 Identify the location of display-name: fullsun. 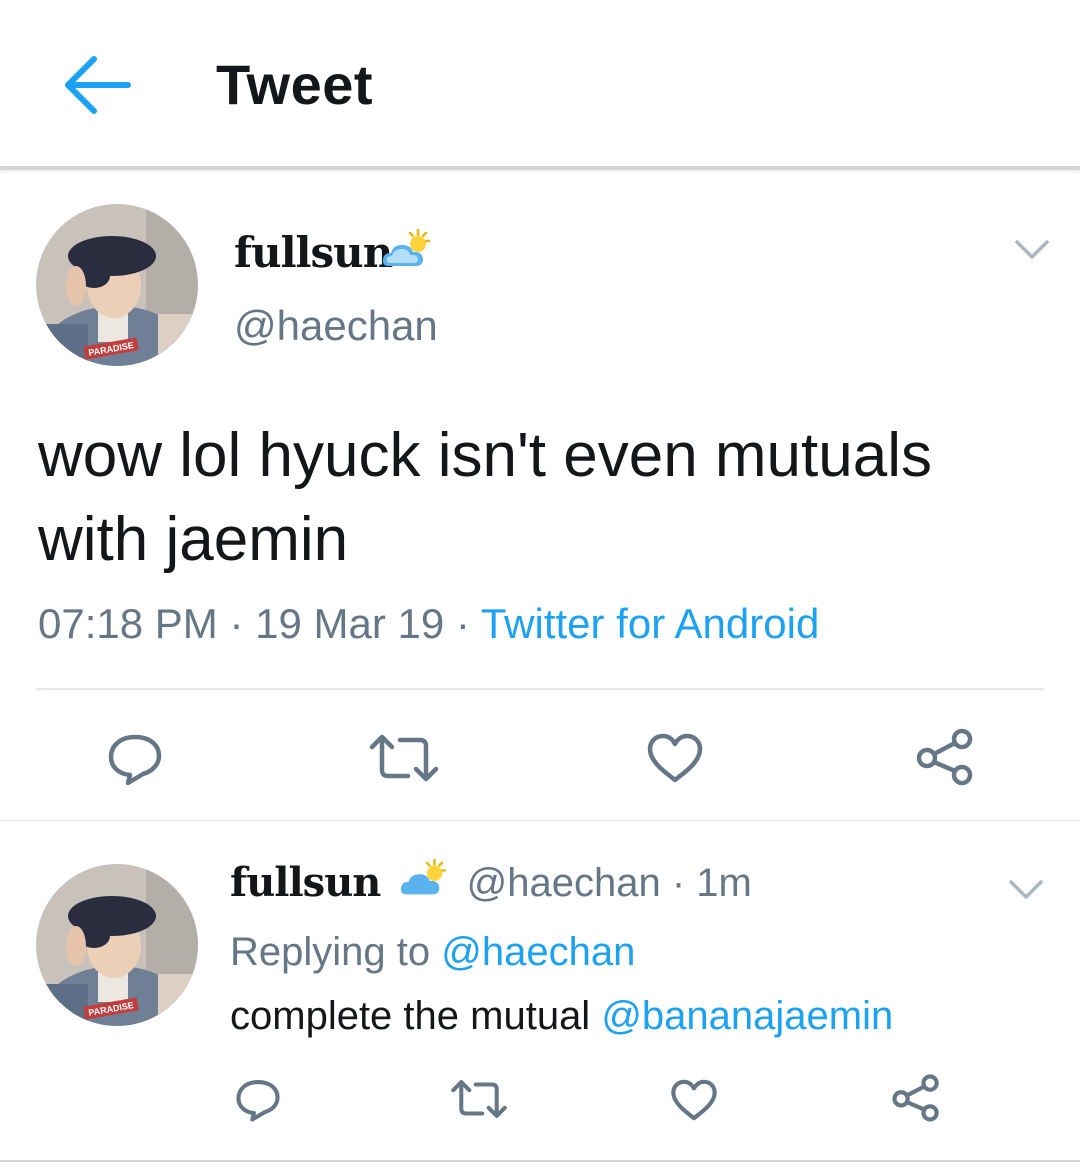
(313, 252).